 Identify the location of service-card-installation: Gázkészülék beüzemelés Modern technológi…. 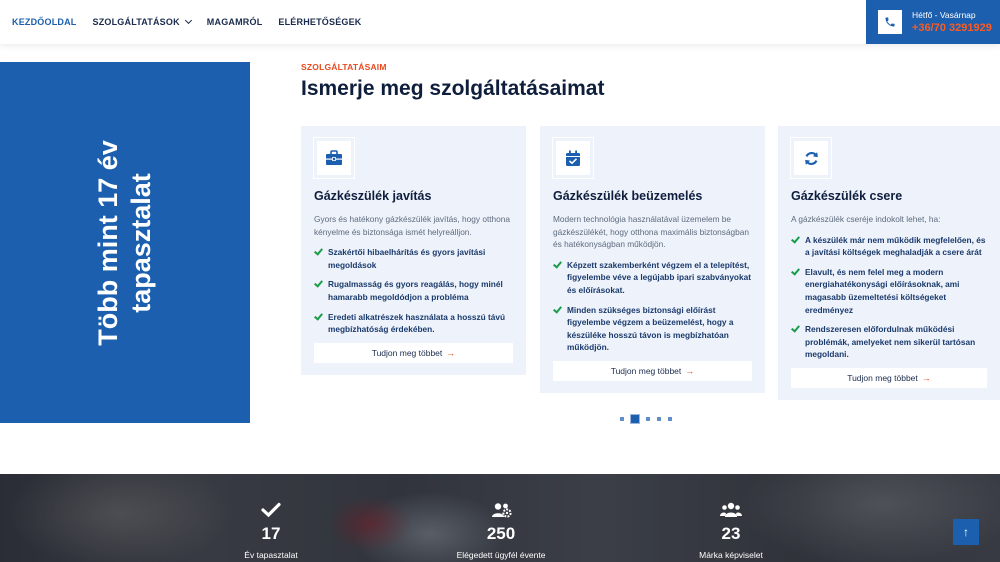
(652, 259).